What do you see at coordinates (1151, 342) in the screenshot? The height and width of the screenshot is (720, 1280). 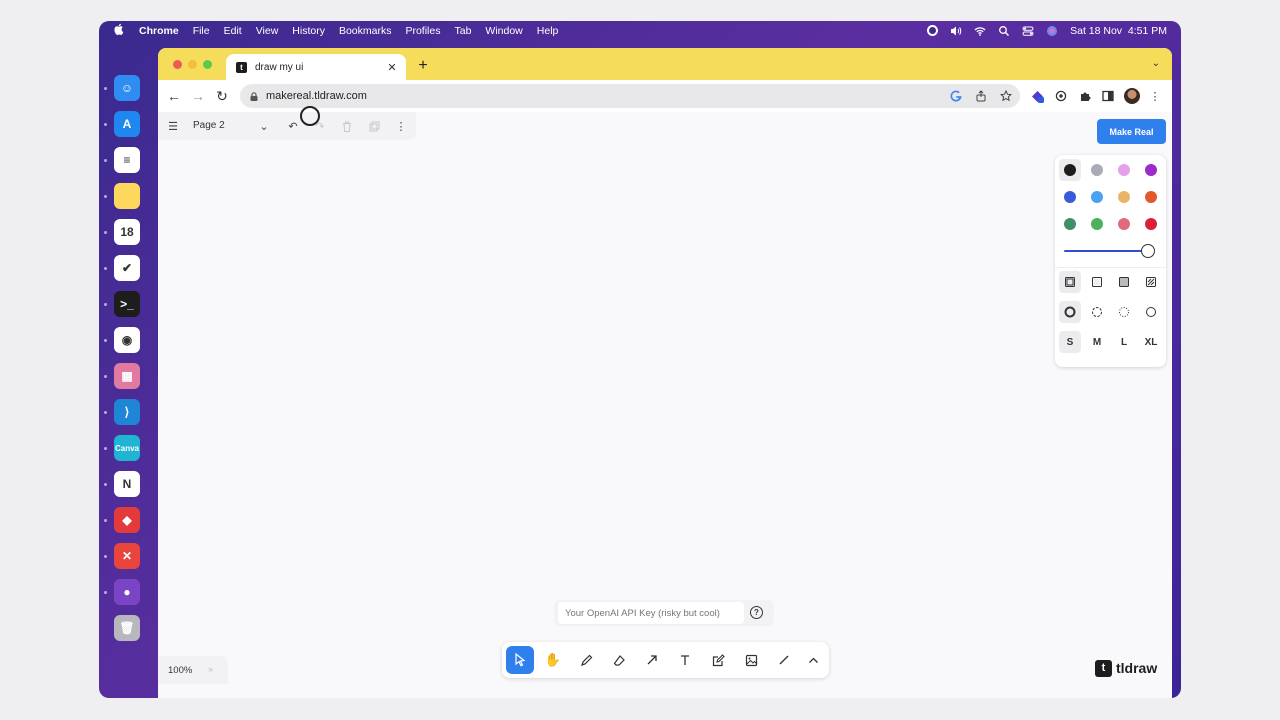 I see `size-xl-option: XL` at bounding box center [1151, 342].